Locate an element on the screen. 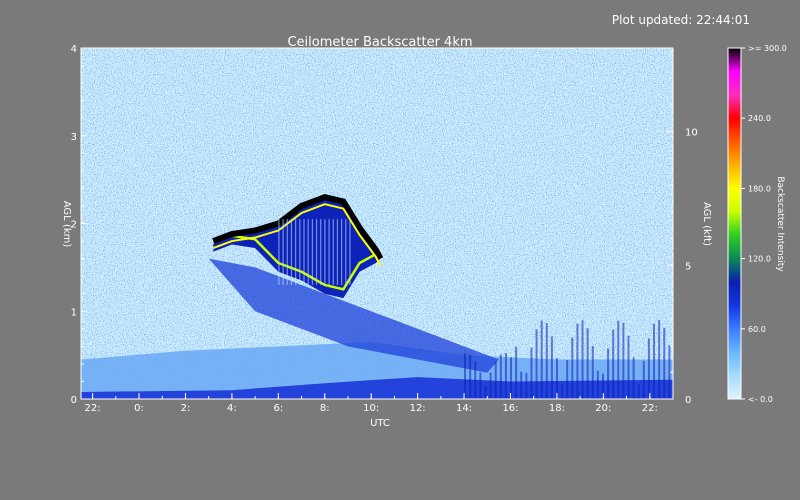 Image resolution: width=800 pixels, height=500 pixels. colorbar-tick-label: 240.0 is located at coordinates (759, 118).